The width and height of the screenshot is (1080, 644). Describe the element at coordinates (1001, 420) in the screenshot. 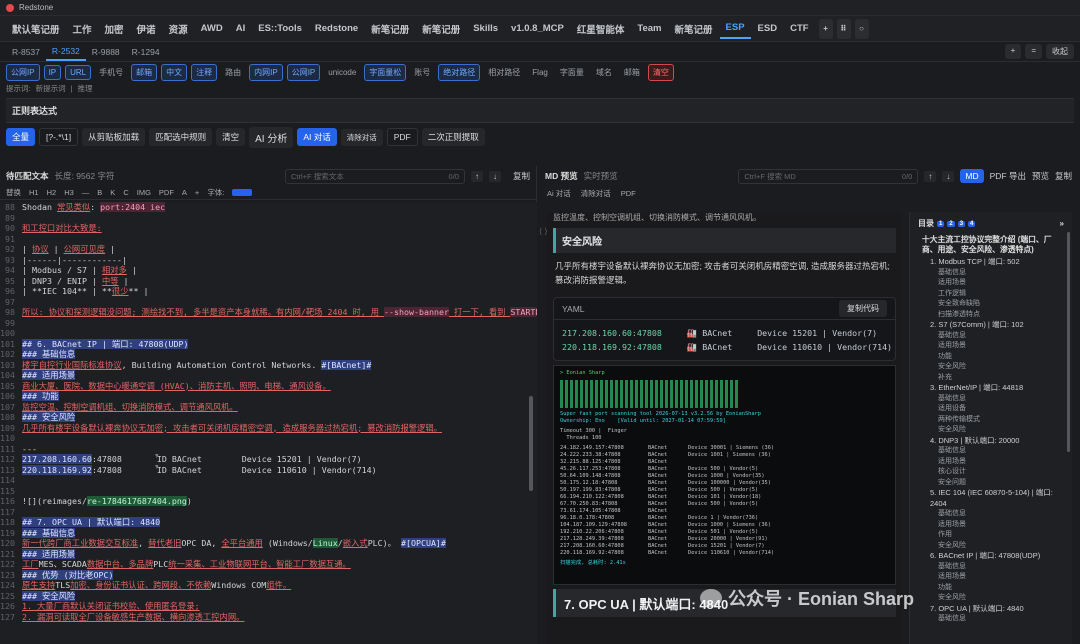

I see `toc-item: 两种传输模式` at that location.